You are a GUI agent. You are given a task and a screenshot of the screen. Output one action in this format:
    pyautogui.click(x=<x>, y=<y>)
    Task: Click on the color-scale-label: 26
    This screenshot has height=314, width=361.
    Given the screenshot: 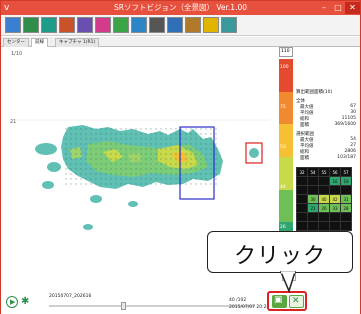 What is the action you would take?
    pyautogui.click(x=283, y=227)
    